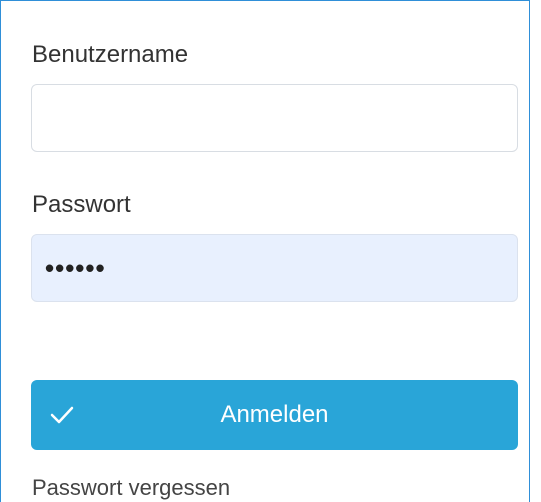  Describe the element at coordinates (274, 268) in the screenshot. I see `password-input: ••••••` at that location.